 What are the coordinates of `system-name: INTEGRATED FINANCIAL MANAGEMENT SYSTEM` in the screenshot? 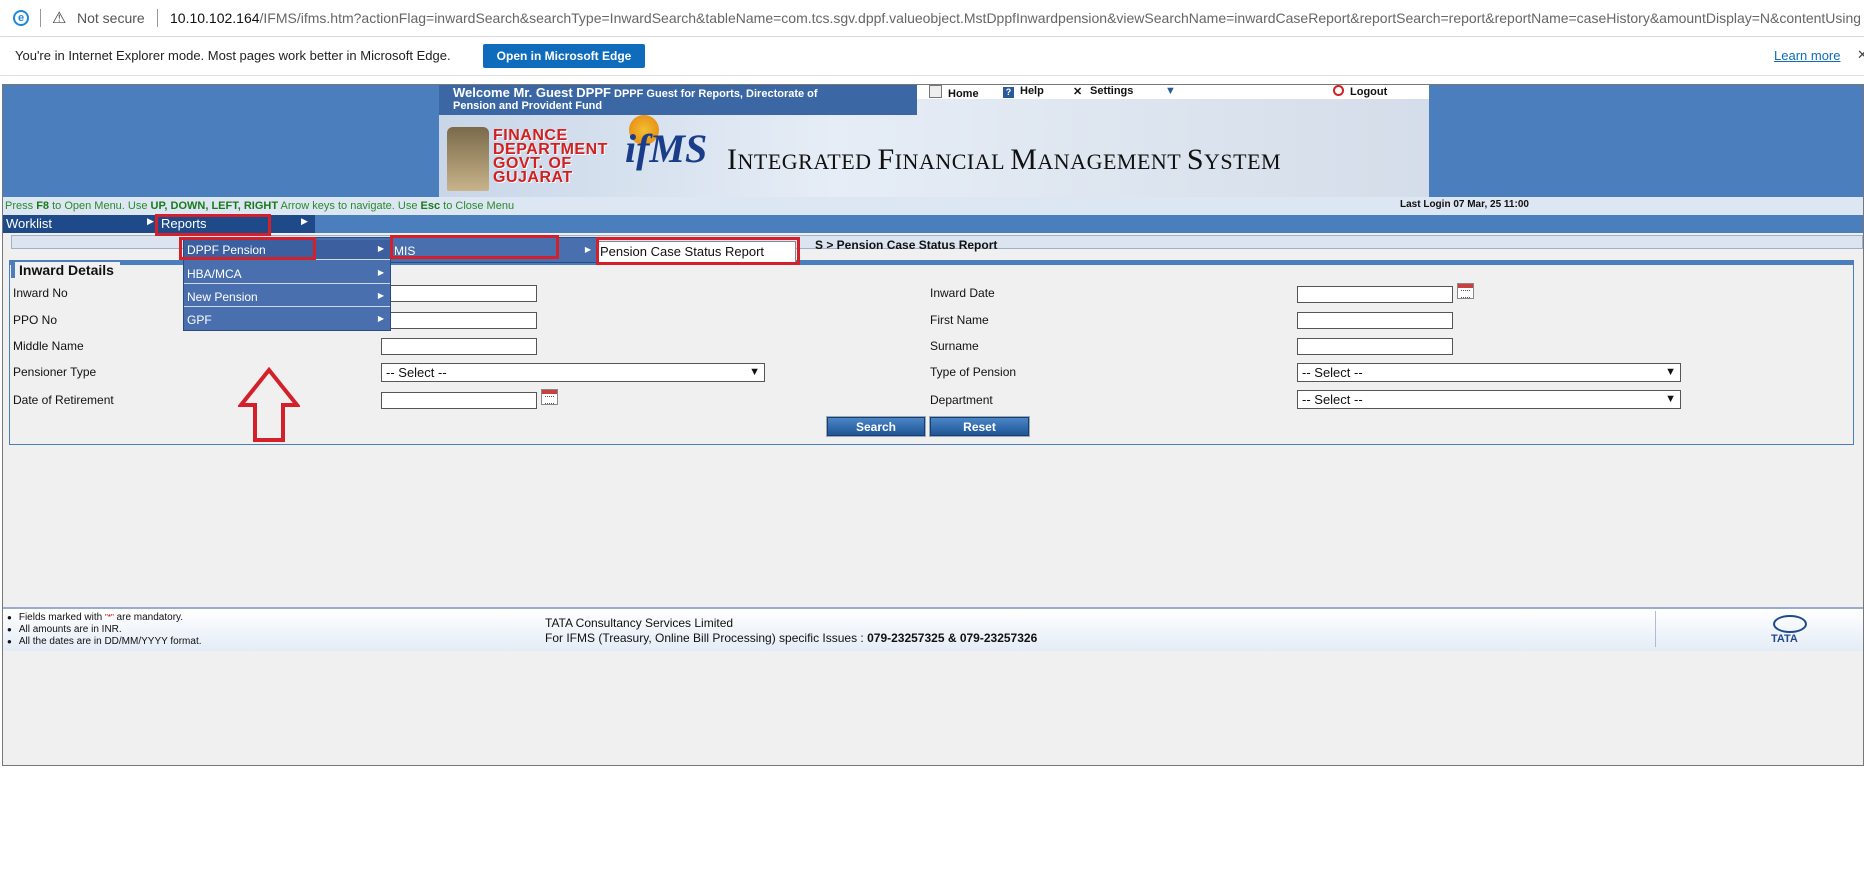 It's located at (1004, 160).